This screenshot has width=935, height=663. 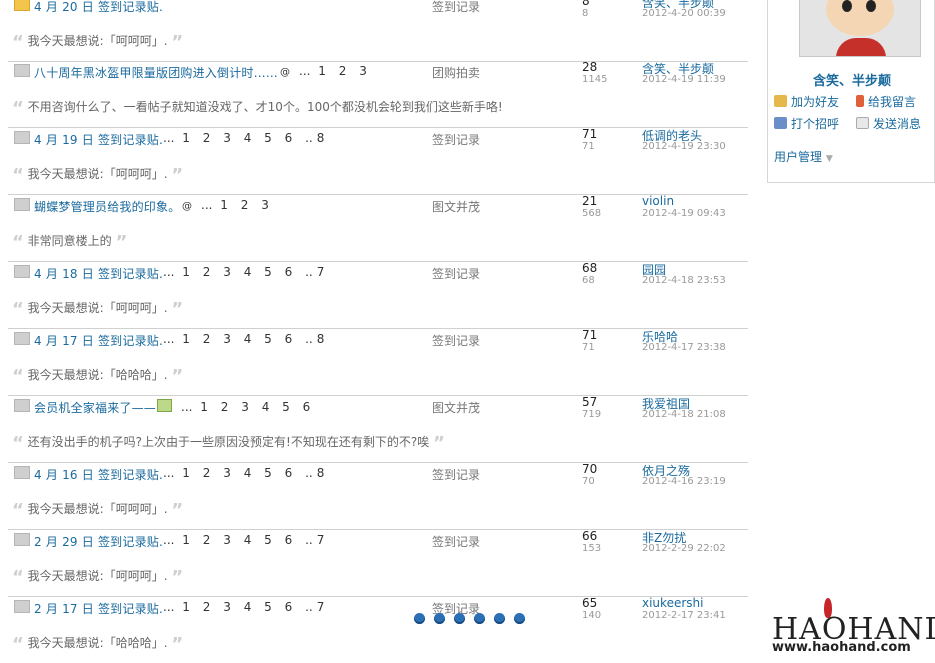 I want to click on folder-icon, so click(x=22, y=405).